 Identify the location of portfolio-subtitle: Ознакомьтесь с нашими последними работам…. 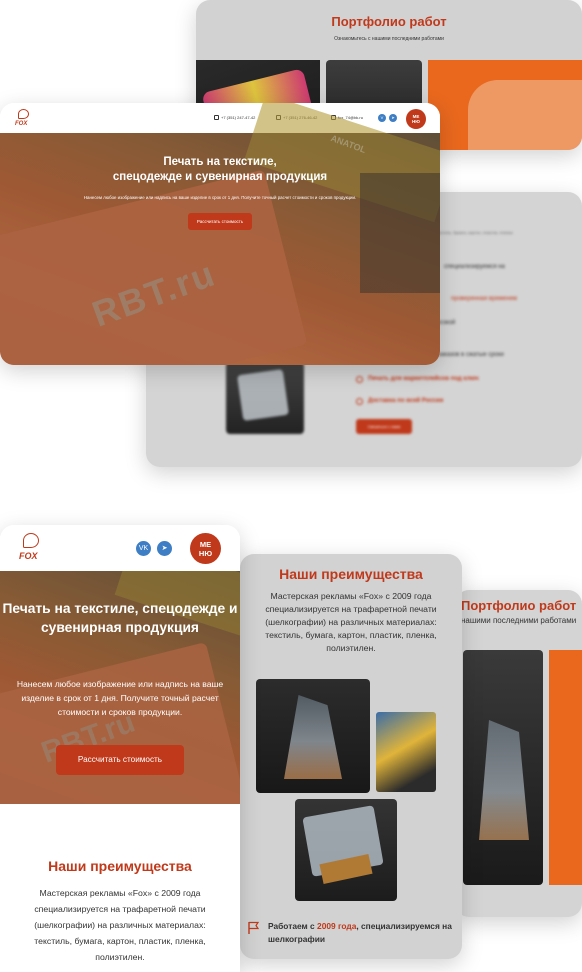
(389, 39).